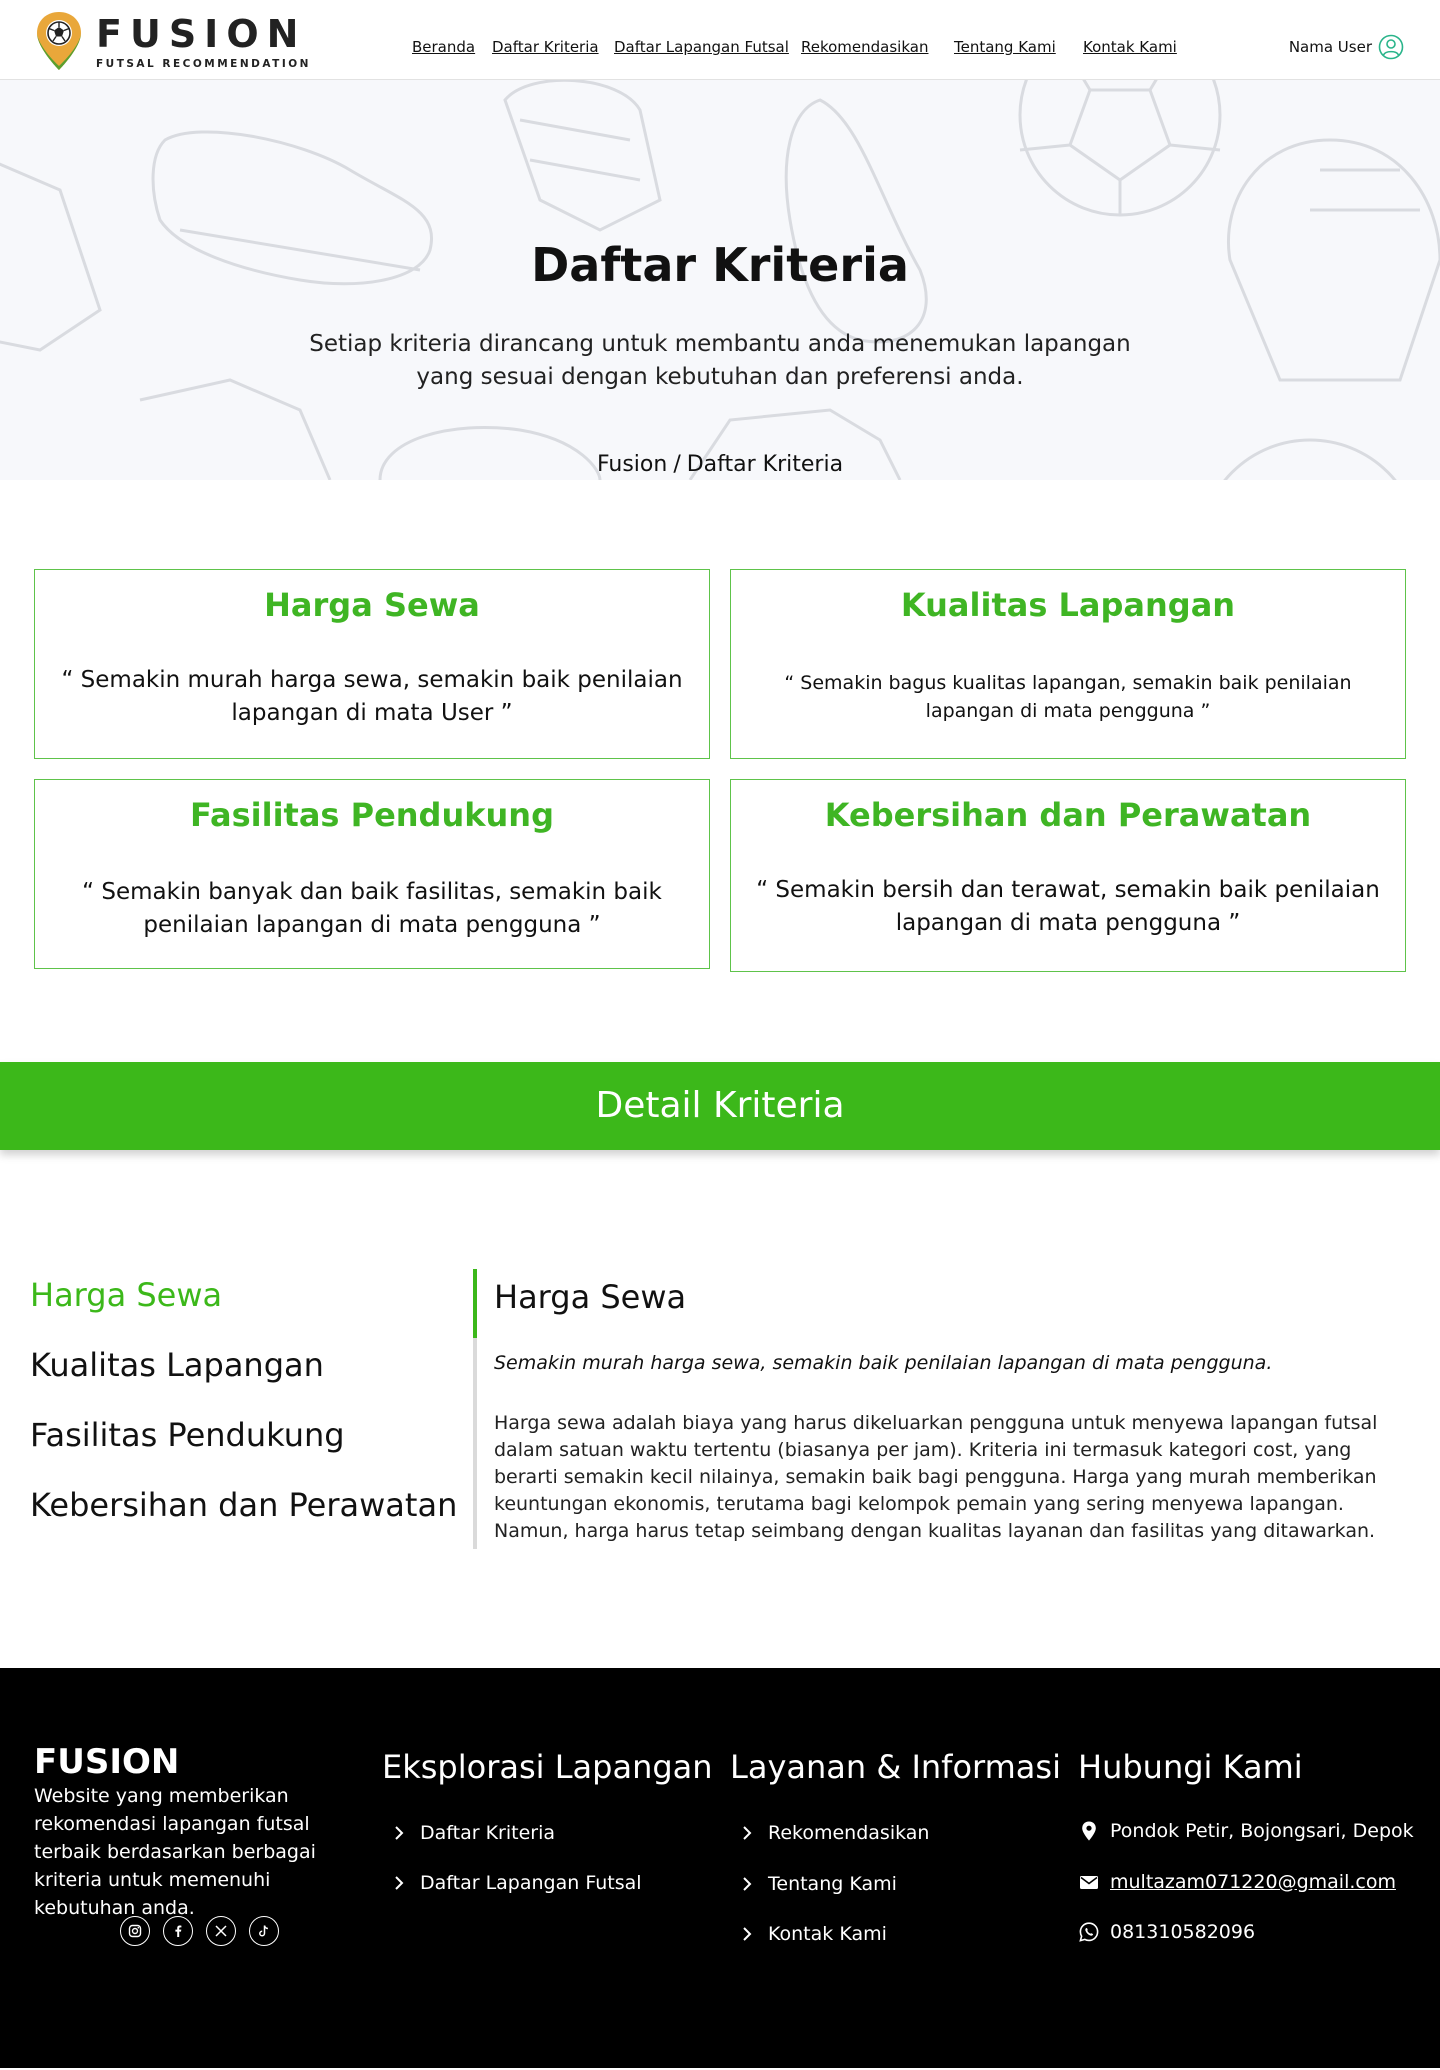 The height and width of the screenshot is (2070, 1440). Describe the element at coordinates (201, 33) in the screenshot. I see `brand-wordmark: FUSION` at that location.